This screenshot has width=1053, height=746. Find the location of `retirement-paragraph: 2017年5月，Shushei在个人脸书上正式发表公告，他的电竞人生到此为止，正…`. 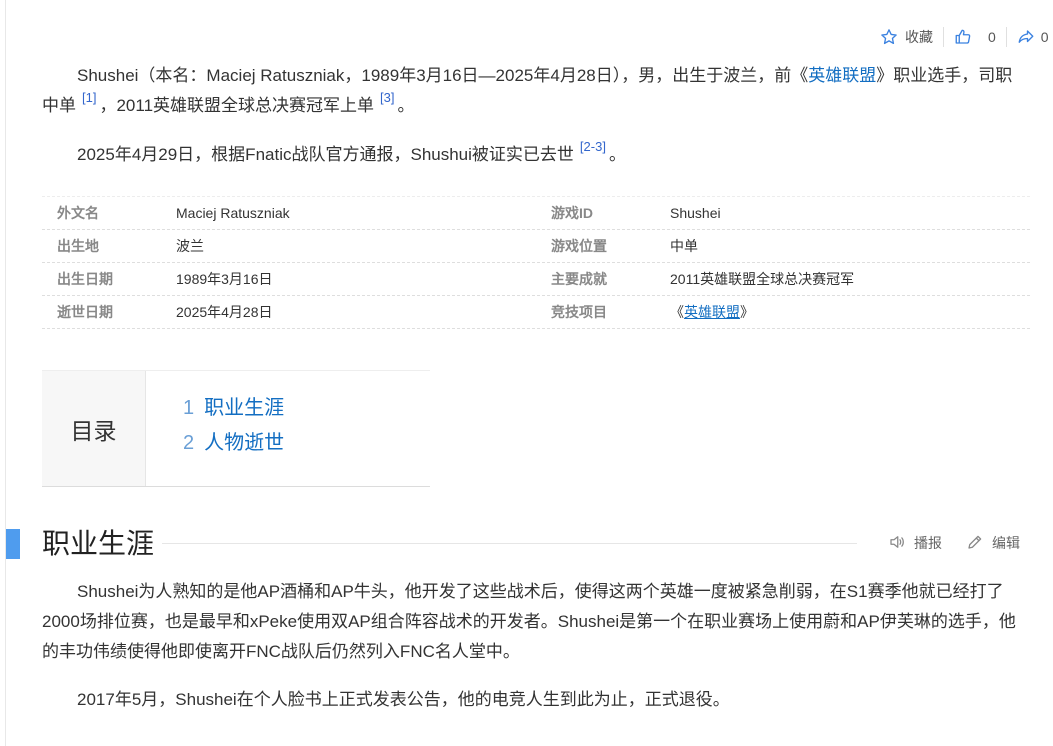

retirement-paragraph: 2017年5月，Shushei在个人脸书上正式发表公告，他的电竞人生到此为止，正… is located at coordinates (403, 699).